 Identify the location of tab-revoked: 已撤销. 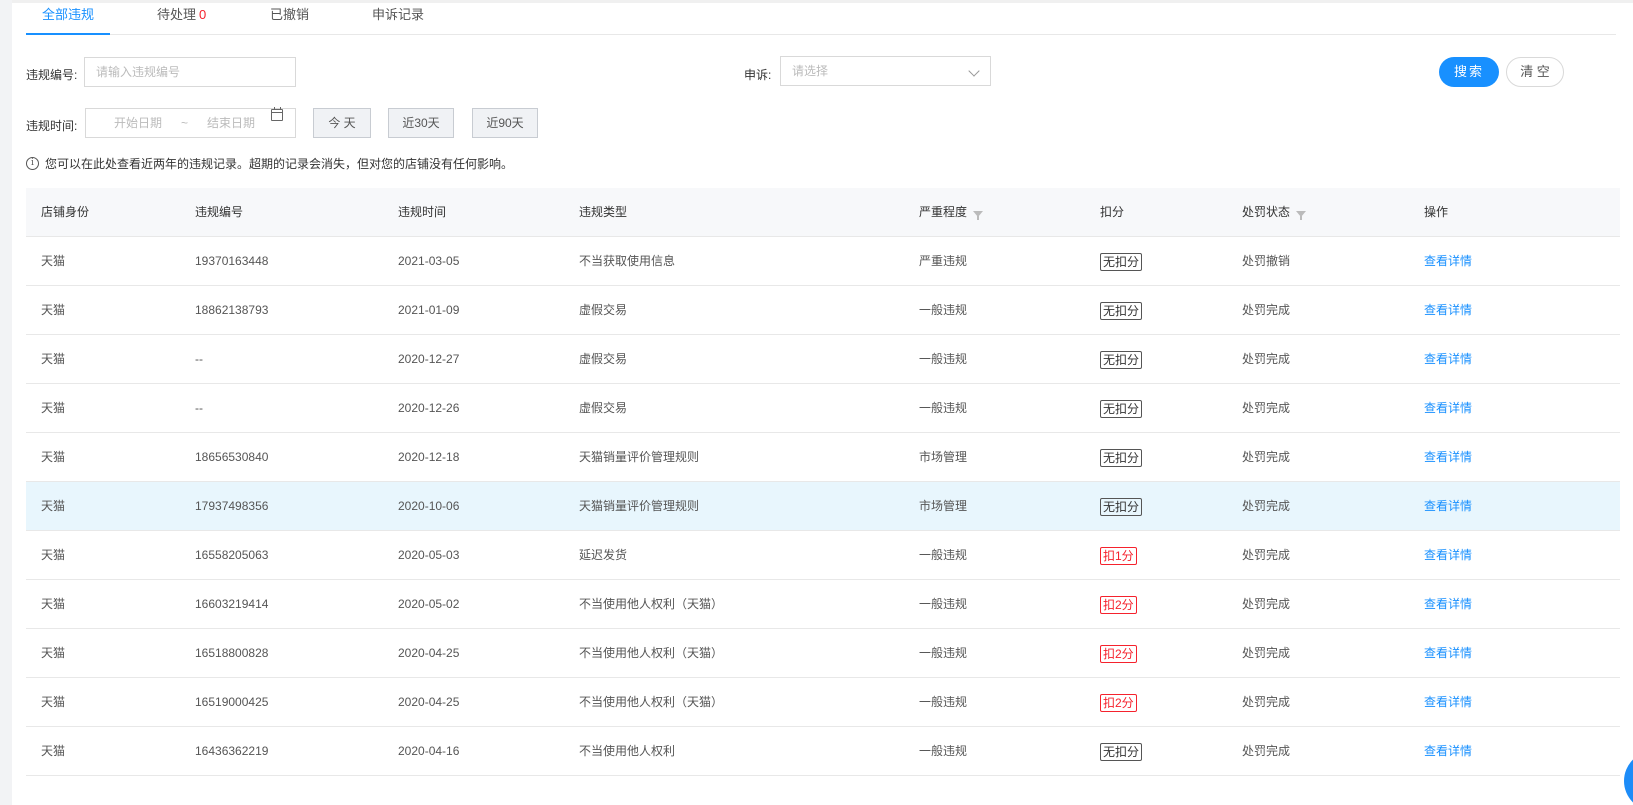
(289, 19).